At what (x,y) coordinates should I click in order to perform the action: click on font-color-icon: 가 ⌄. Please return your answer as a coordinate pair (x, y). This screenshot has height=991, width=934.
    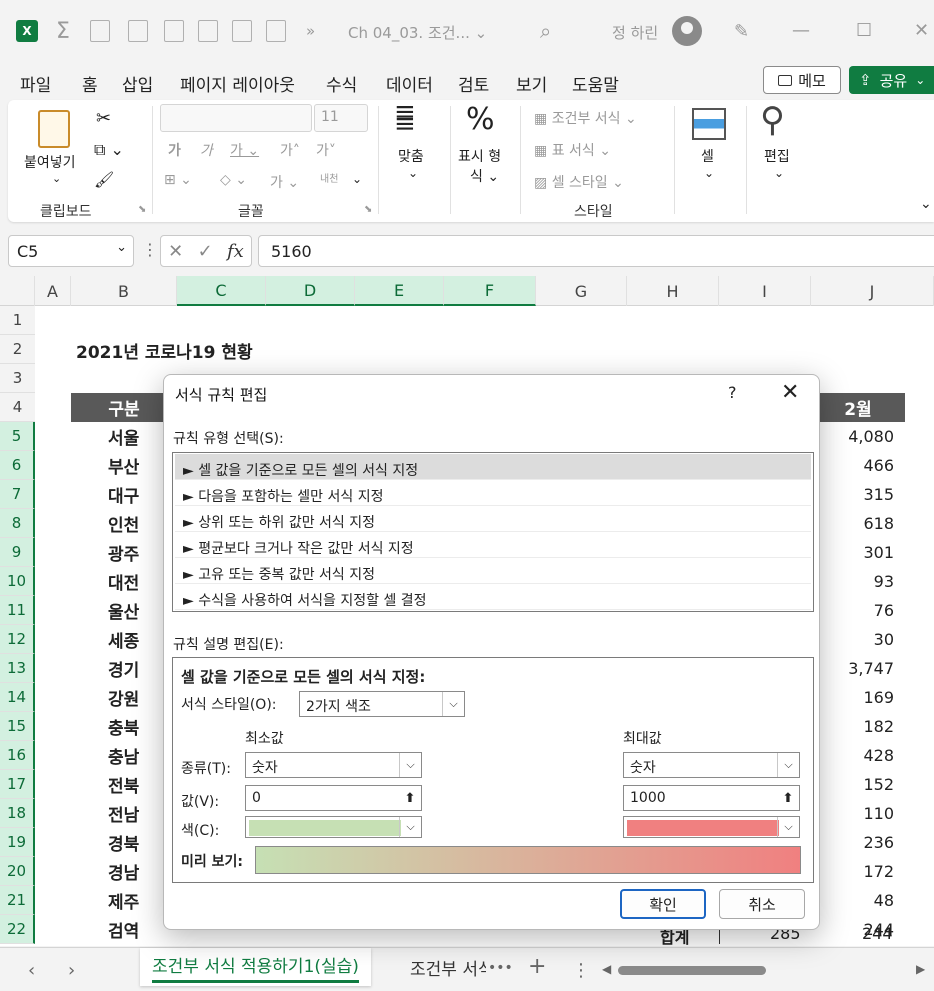
    Looking at the image, I should click on (284, 182).